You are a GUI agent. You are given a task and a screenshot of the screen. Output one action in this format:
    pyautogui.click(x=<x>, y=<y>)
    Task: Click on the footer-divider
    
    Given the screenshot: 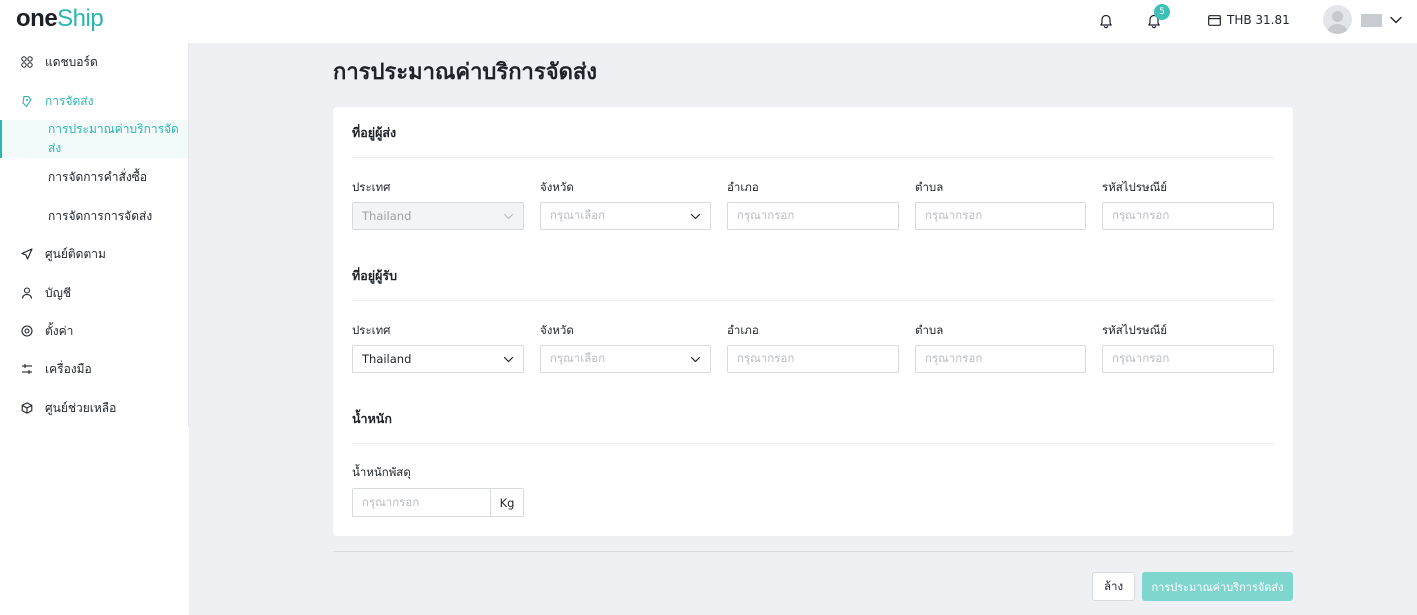 What is the action you would take?
    pyautogui.click(x=813, y=551)
    